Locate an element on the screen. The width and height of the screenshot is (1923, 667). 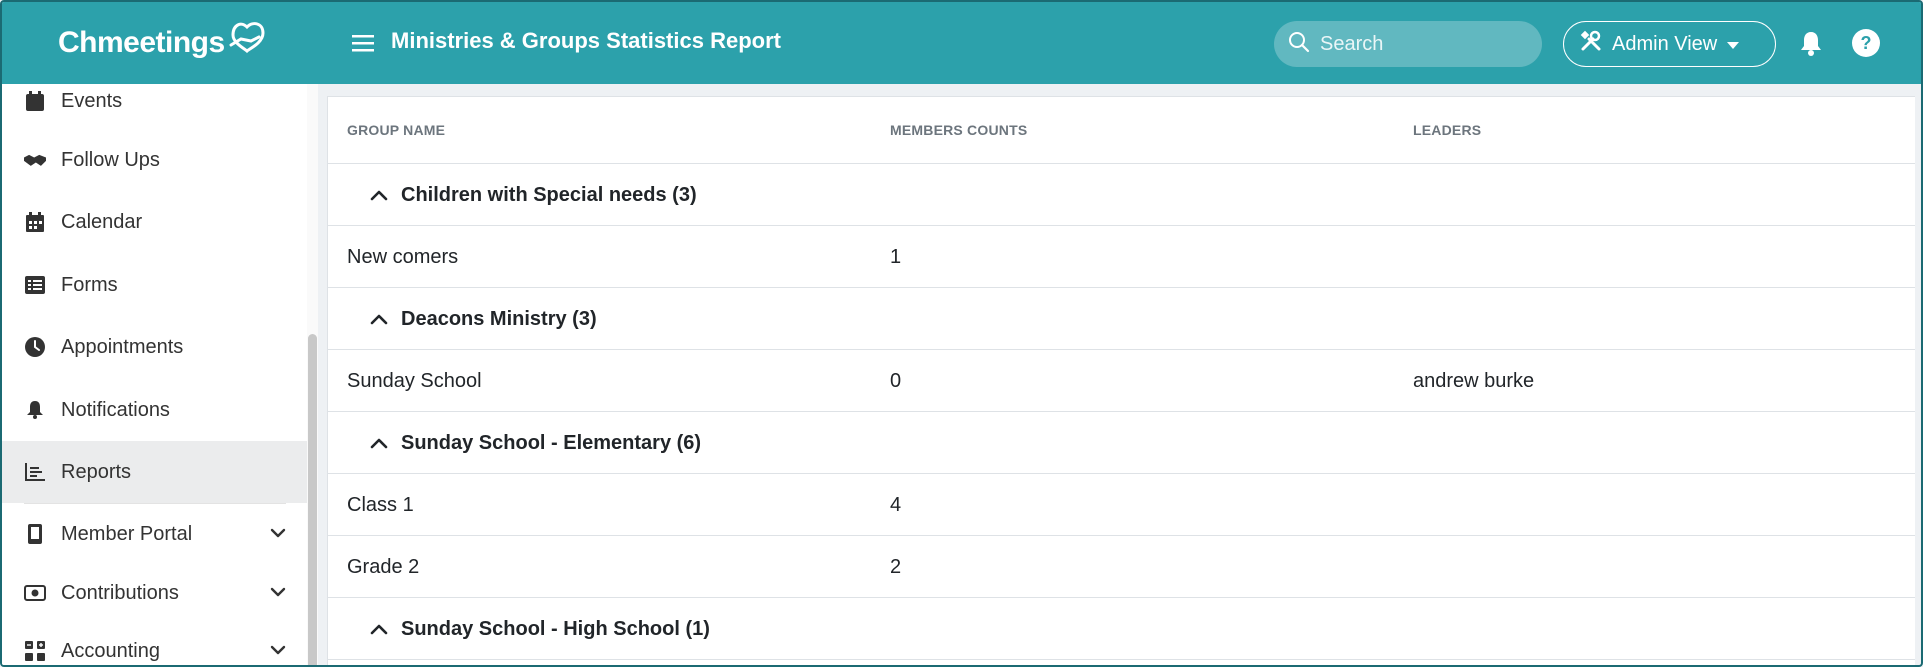
group-toggle: Children with Special needs (3) is located at coordinates (533, 195).